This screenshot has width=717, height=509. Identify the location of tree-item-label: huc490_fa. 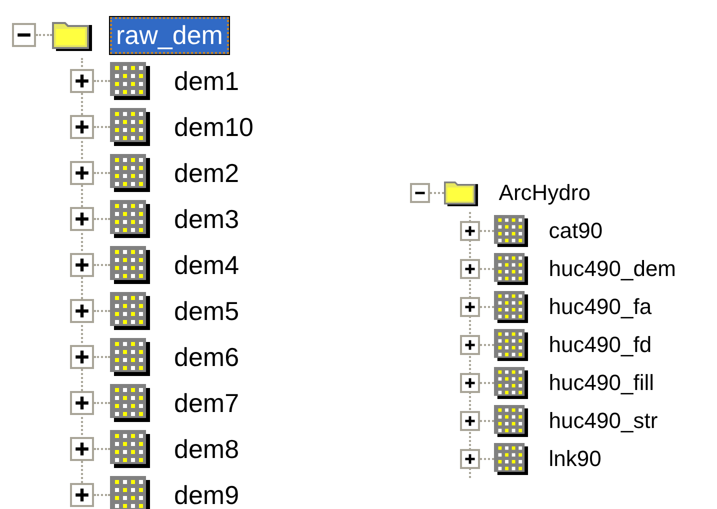
(600, 307).